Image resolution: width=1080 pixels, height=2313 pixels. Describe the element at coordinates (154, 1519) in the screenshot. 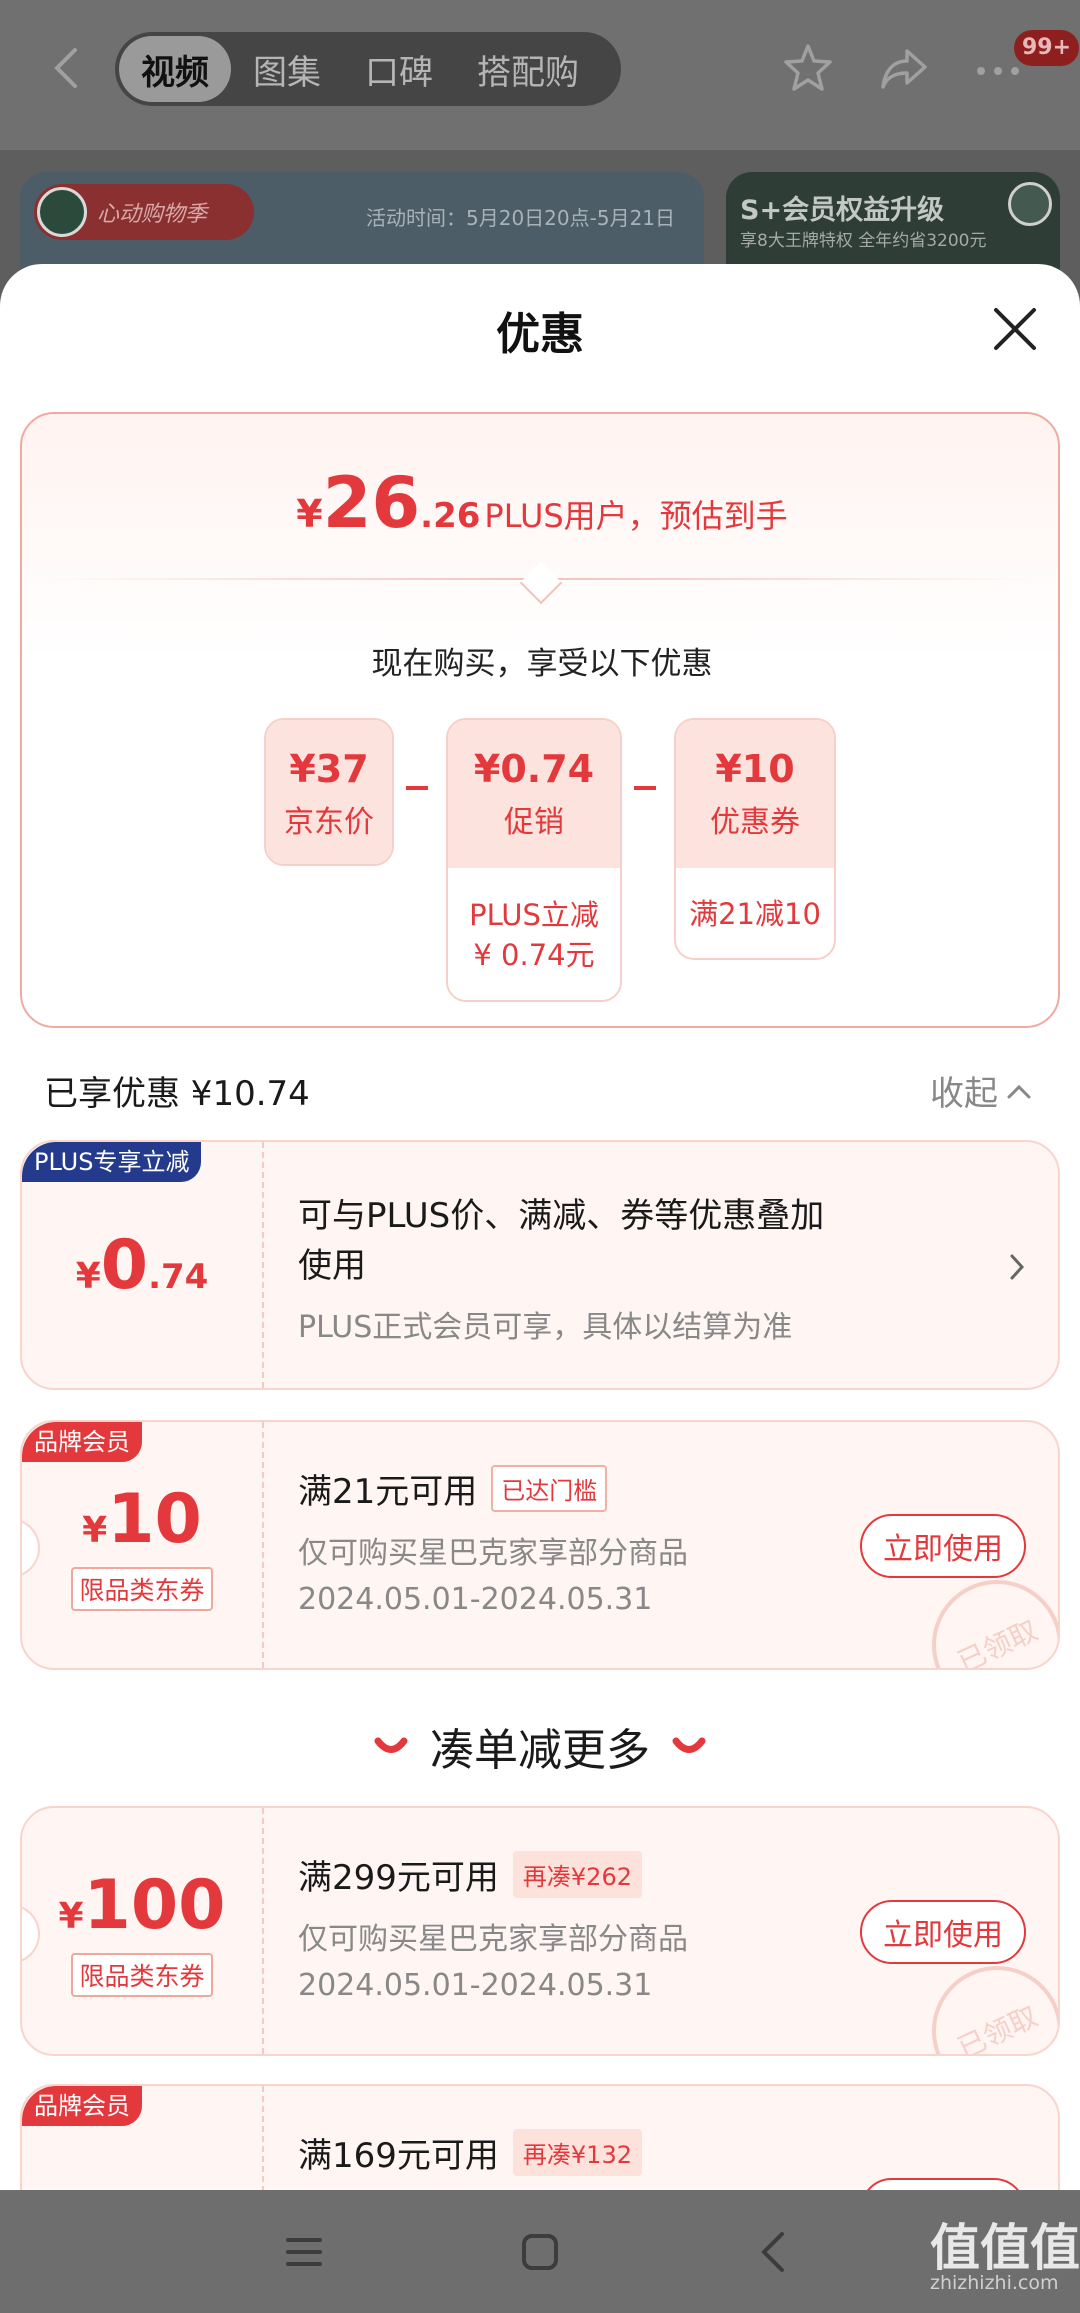

I see `amount-integer: 10` at that location.